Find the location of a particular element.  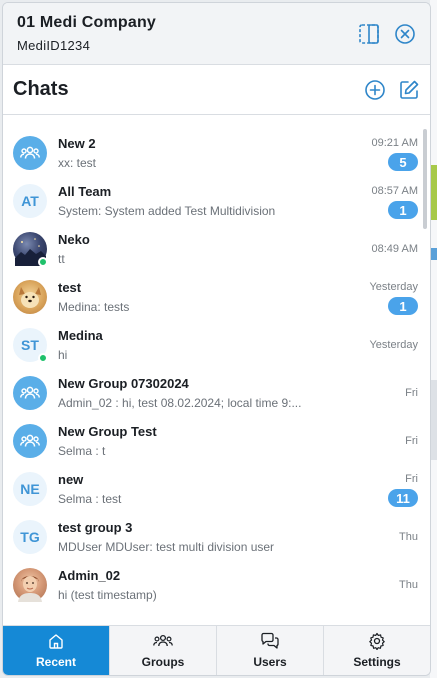

background-green-strip is located at coordinates (433, 192).